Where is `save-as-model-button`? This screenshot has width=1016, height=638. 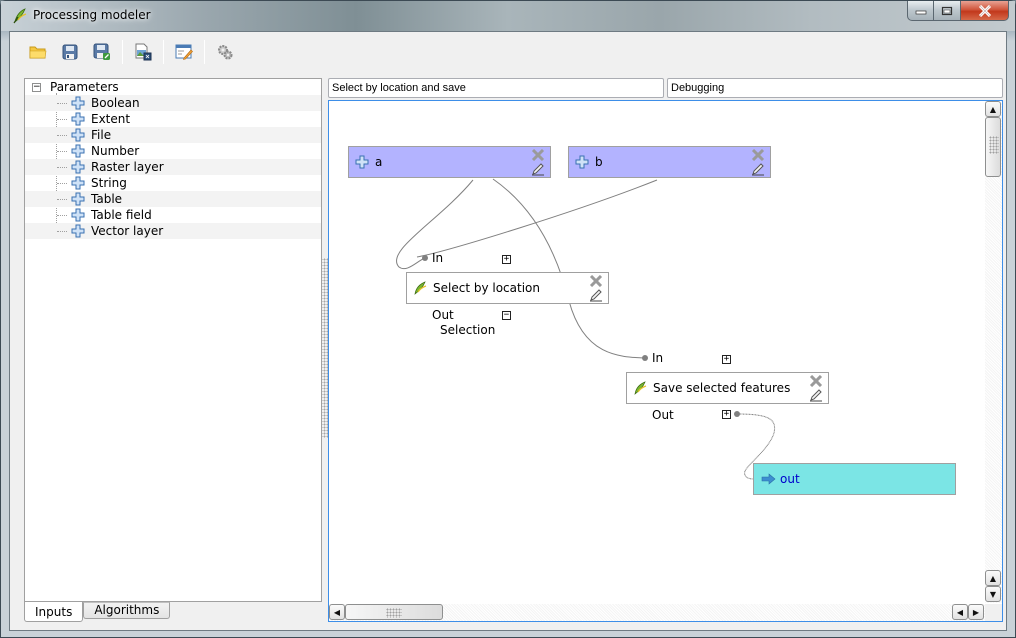 save-as-model-button is located at coordinates (102, 52).